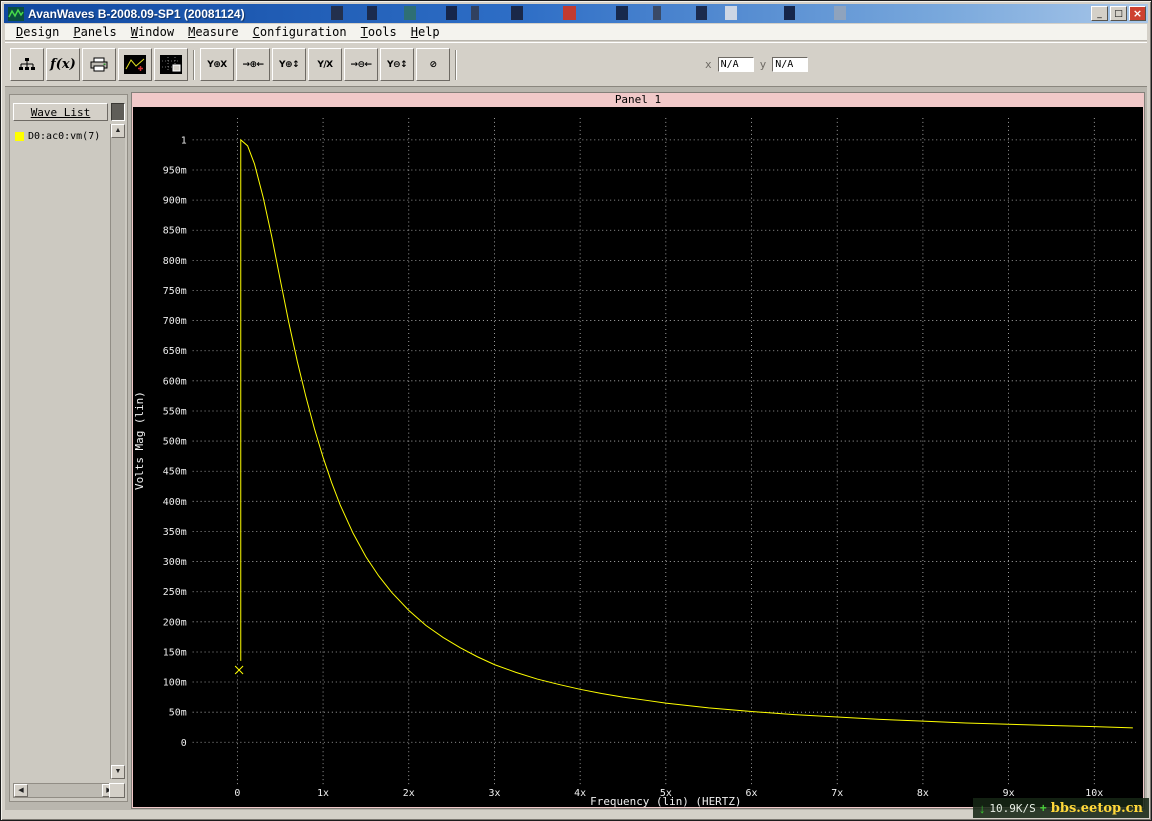  I want to click on svg-text: 7x, so click(837, 793).